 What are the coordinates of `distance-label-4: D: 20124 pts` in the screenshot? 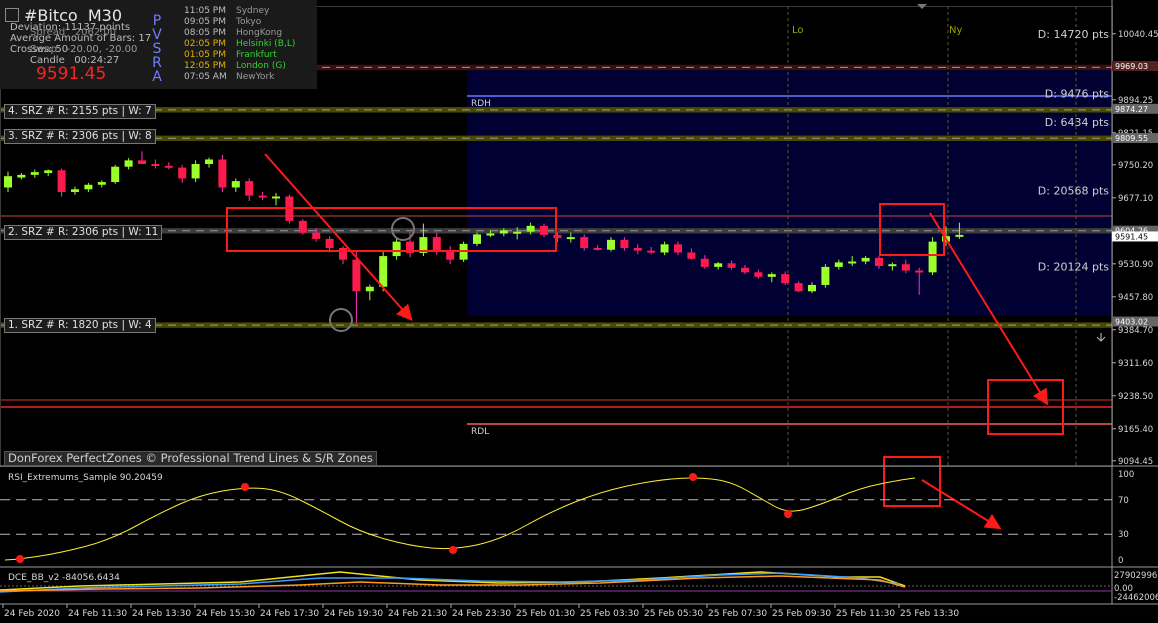 It's located at (1073, 266).